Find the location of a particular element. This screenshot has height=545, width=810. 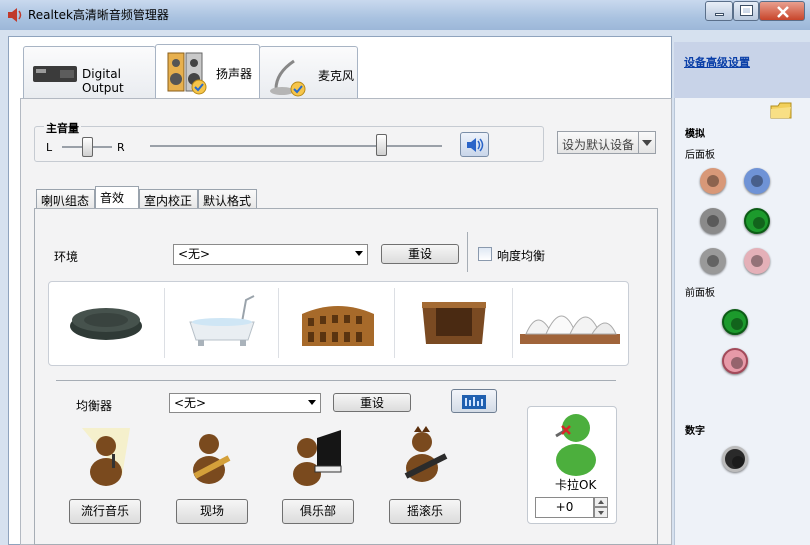

preset-club-button: 俱乐部 is located at coordinates (318, 511).